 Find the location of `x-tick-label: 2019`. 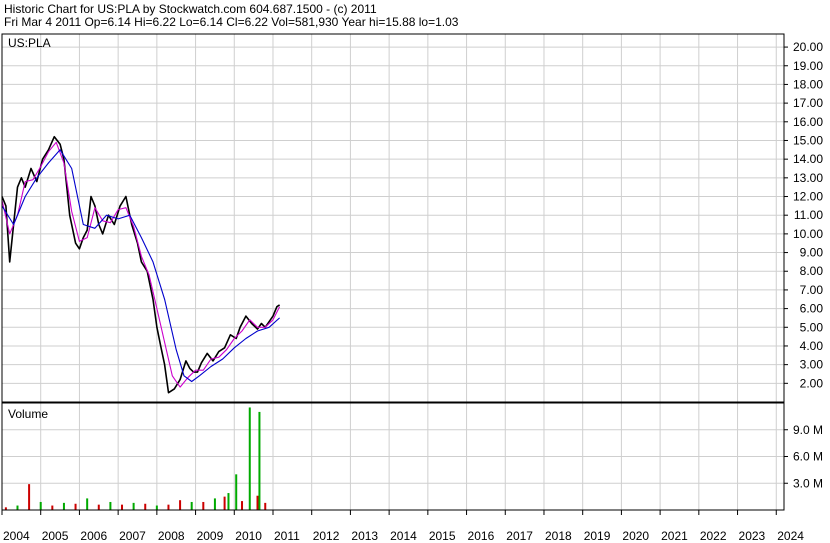

x-tick-label: 2019 is located at coordinates (597, 536).